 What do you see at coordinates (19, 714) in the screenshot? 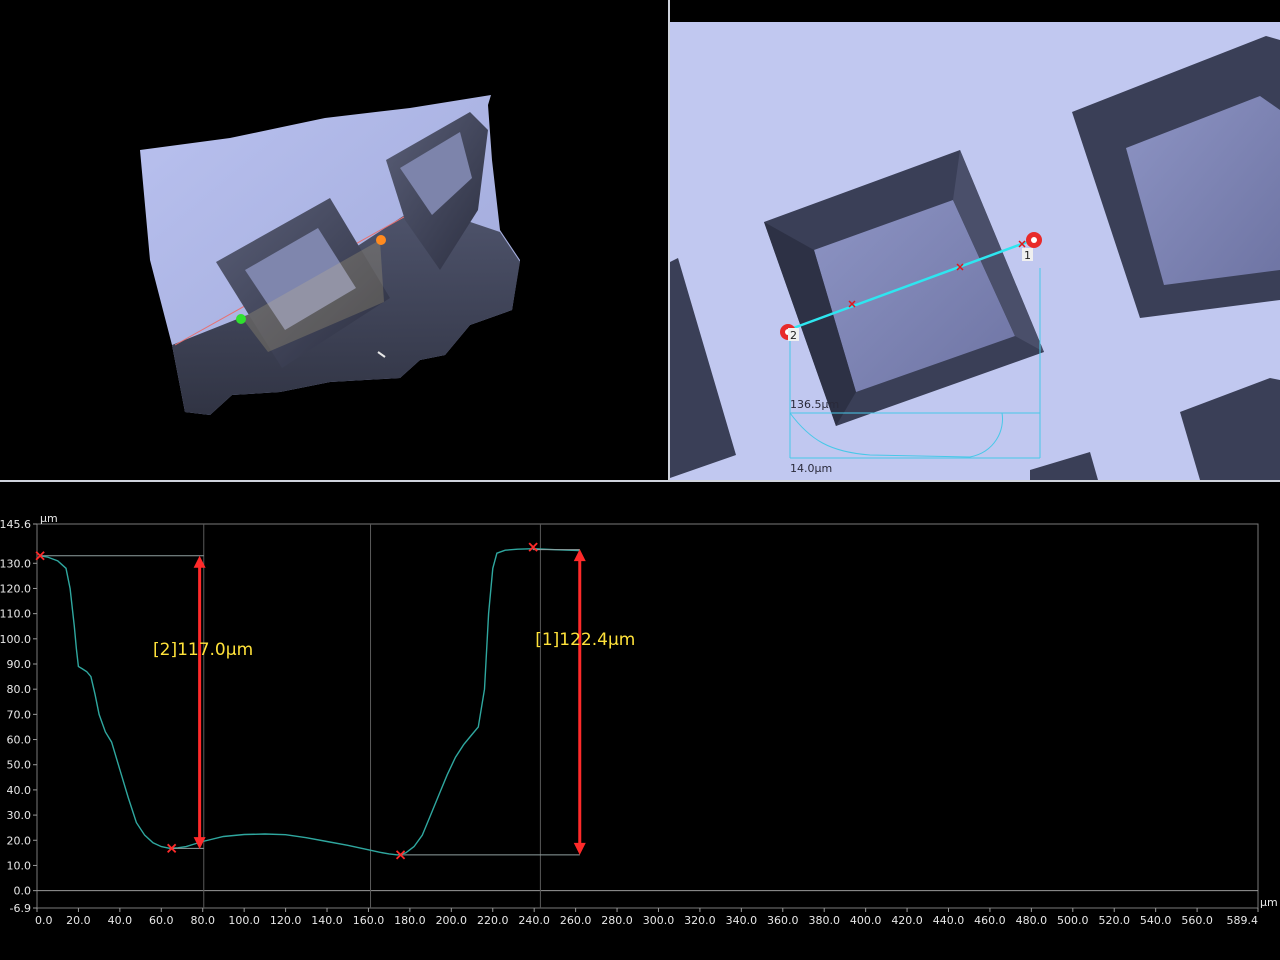
I see `y-tick-label: 70.0` at bounding box center [19, 714].